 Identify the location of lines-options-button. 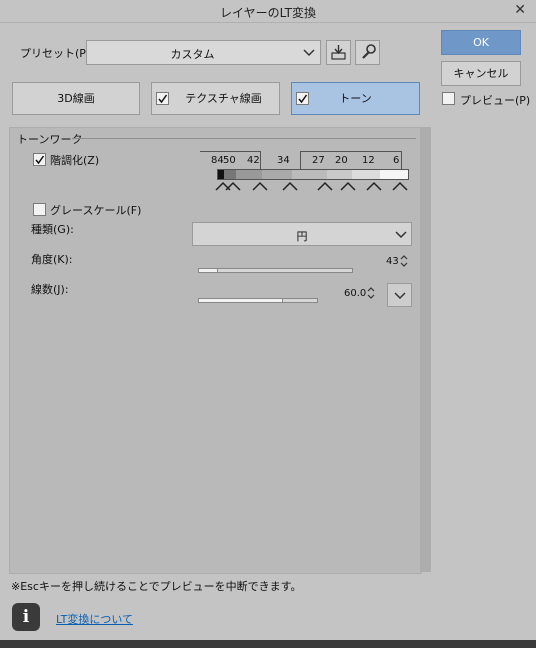
(399, 295).